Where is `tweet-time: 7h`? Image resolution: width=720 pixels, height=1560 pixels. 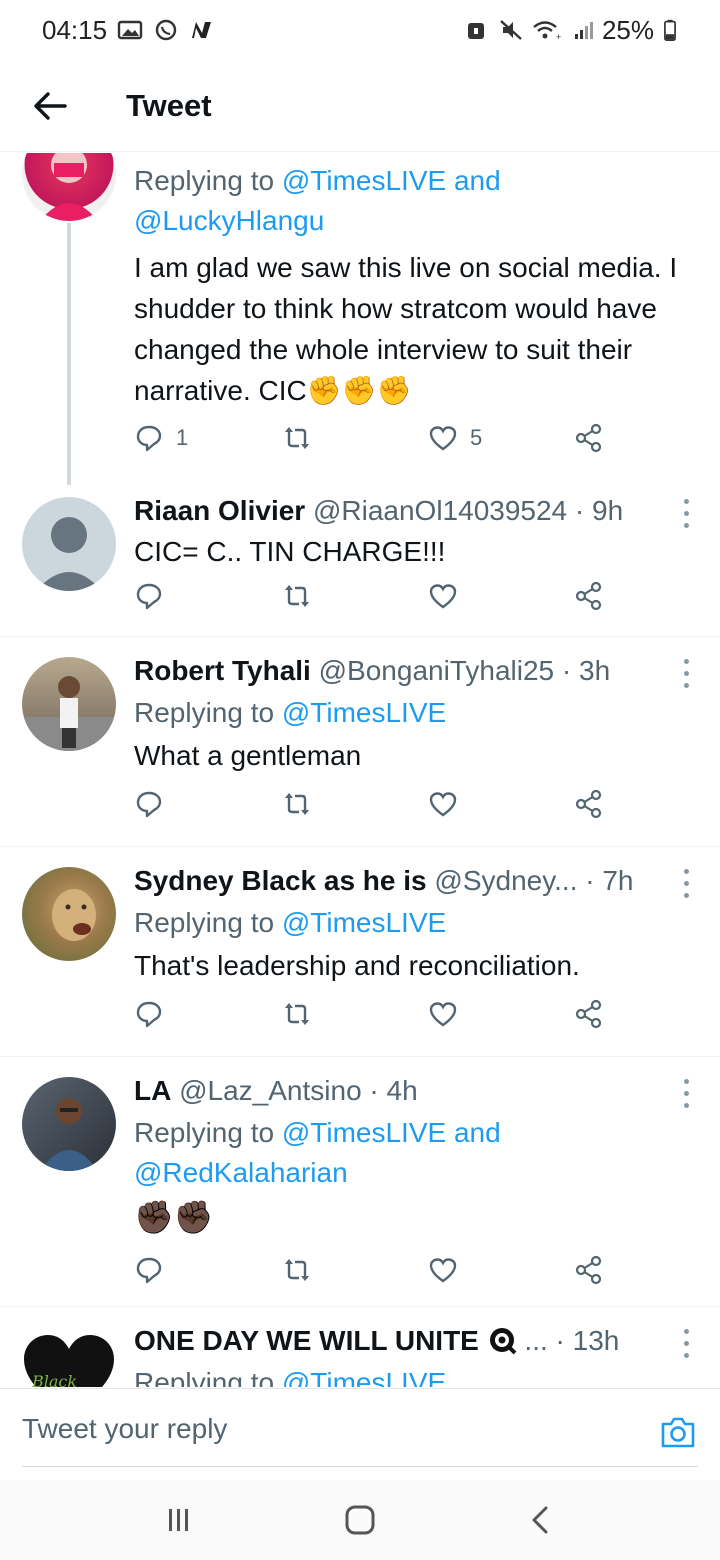 tweet-time: 7h is located at coordinates (618, 880).